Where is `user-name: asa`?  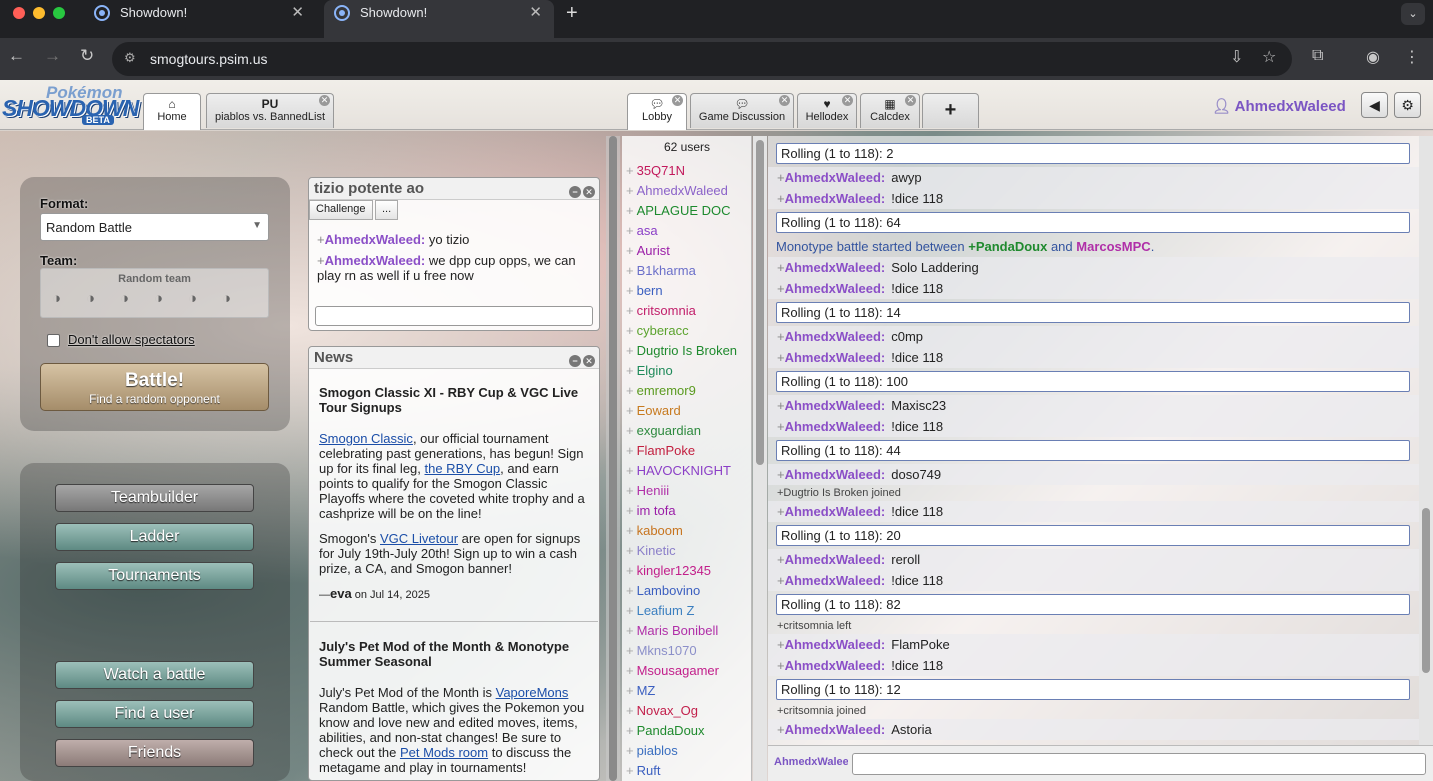
user-name: asa is located at coordinates (647, 230).